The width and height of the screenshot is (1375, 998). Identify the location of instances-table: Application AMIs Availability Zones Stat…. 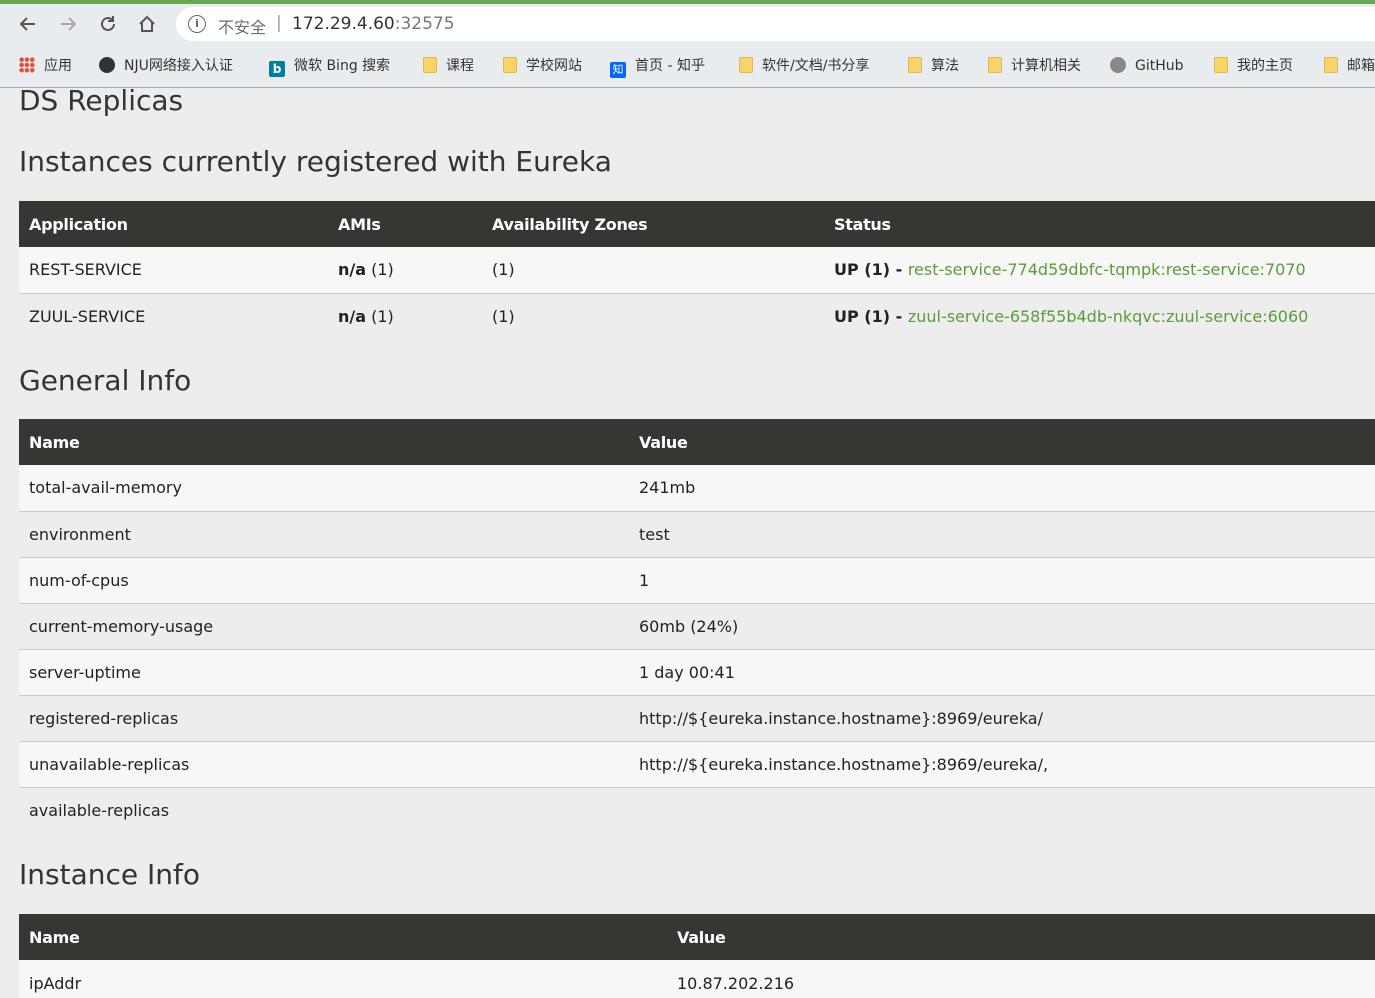
(697, 270).